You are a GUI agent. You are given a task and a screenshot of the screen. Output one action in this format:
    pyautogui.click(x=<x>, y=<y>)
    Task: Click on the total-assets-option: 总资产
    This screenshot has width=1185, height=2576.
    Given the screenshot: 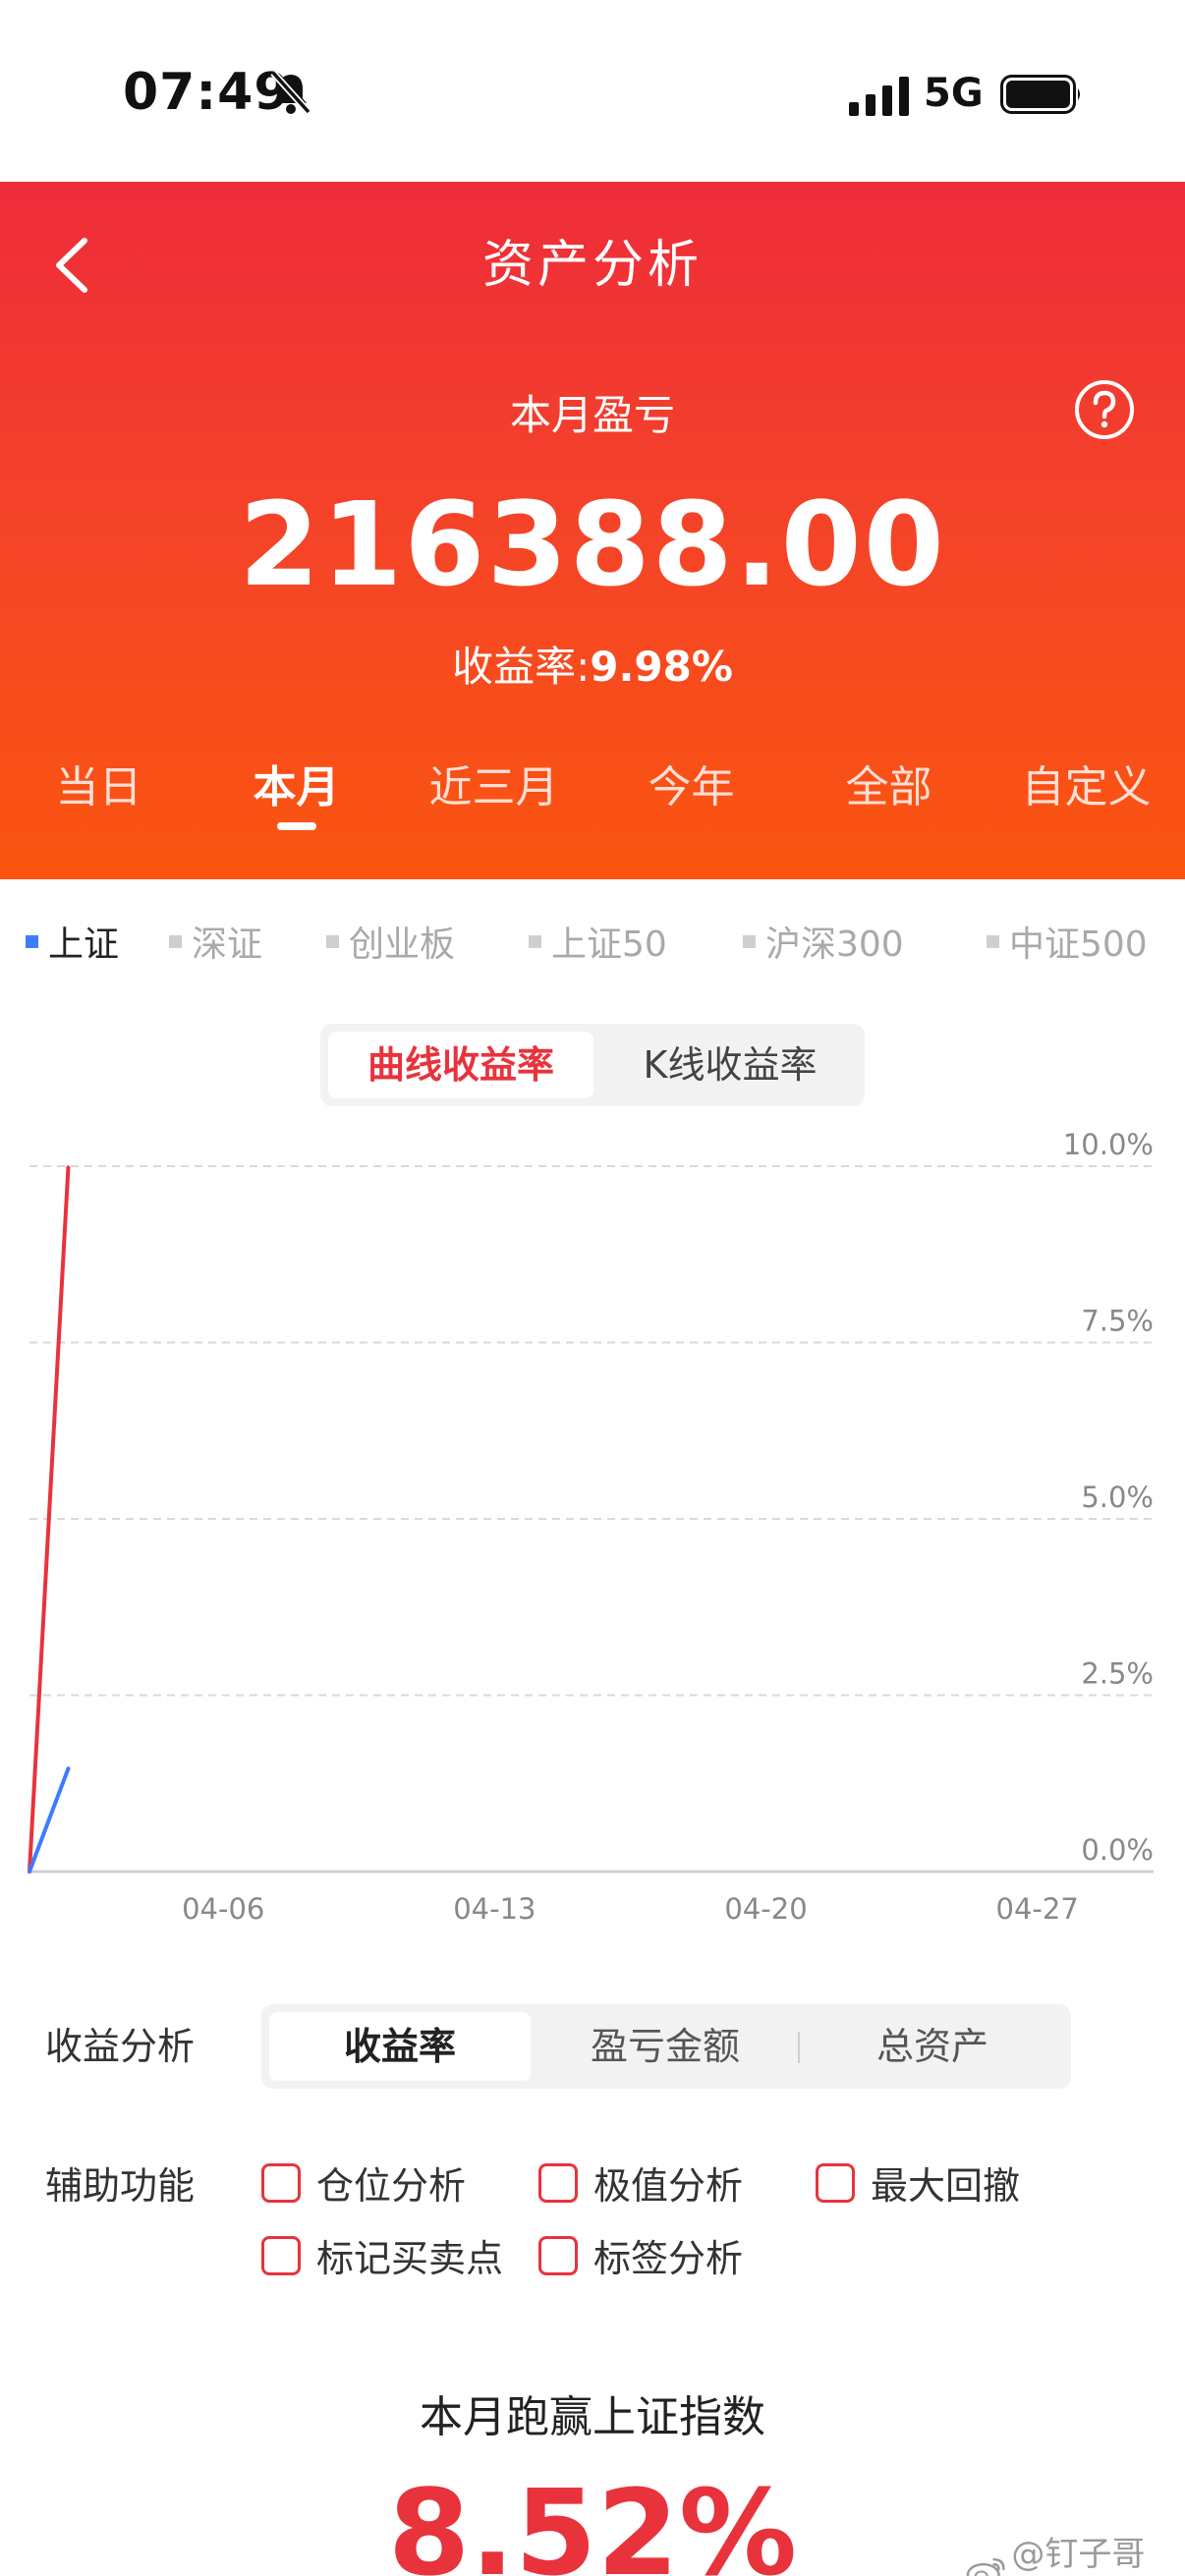 What is the action you would take?
    pyautogui.click(x=933, y=2046)
    